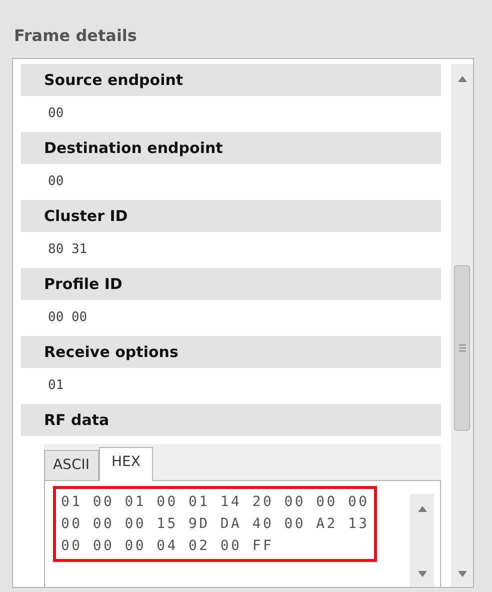  What do you see at coordinates (67, 318) in the screenshot?
I see `field-value: 00 00` at bounding box center [67, 318].